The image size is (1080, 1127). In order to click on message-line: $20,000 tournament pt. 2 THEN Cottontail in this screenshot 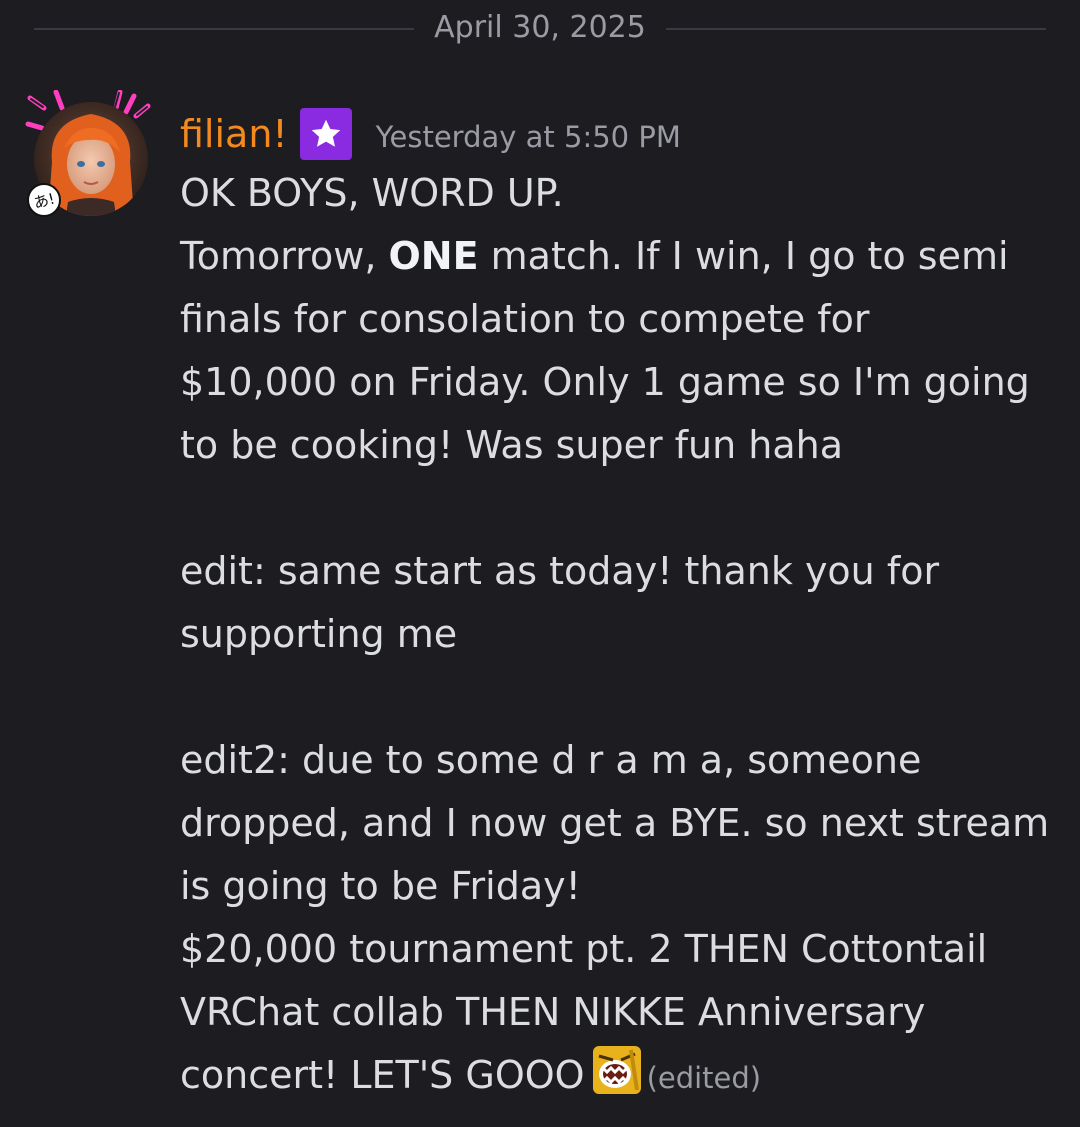, I will do `click(584, 949)`.